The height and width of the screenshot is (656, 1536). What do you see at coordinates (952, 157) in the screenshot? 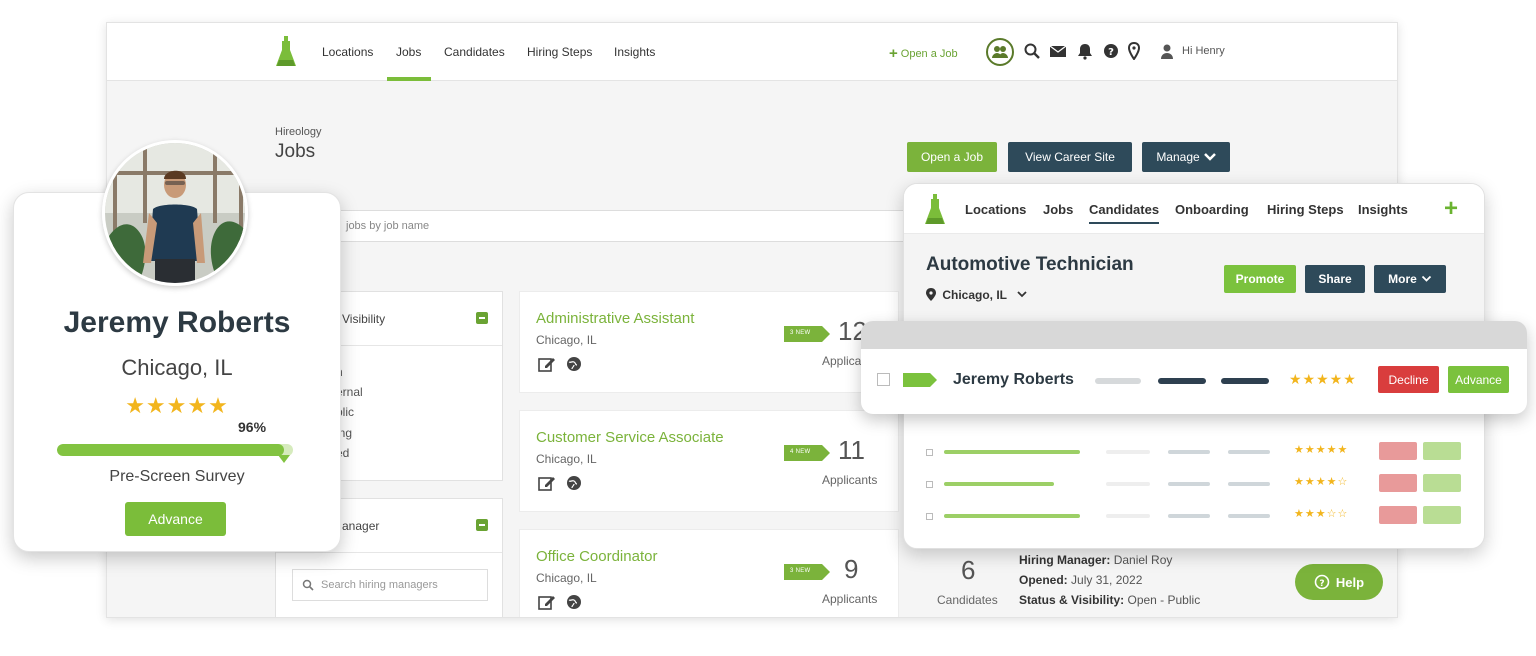
I see `open-job-button: Open a Job` at bounding box center [952, 157].